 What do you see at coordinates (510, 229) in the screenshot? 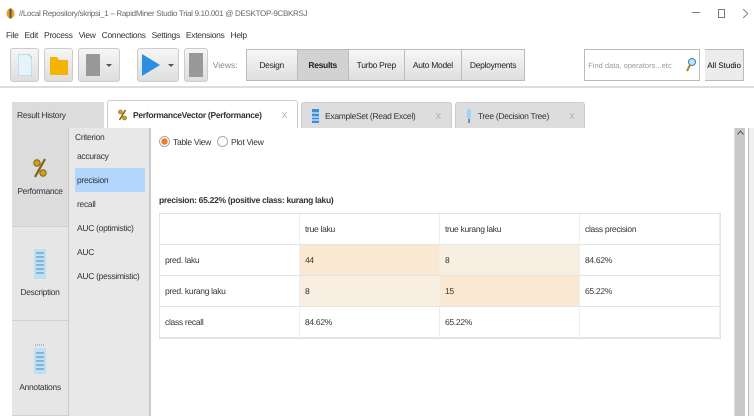
I see `column-header: true kurang laku` at bounding box center [510, 229].